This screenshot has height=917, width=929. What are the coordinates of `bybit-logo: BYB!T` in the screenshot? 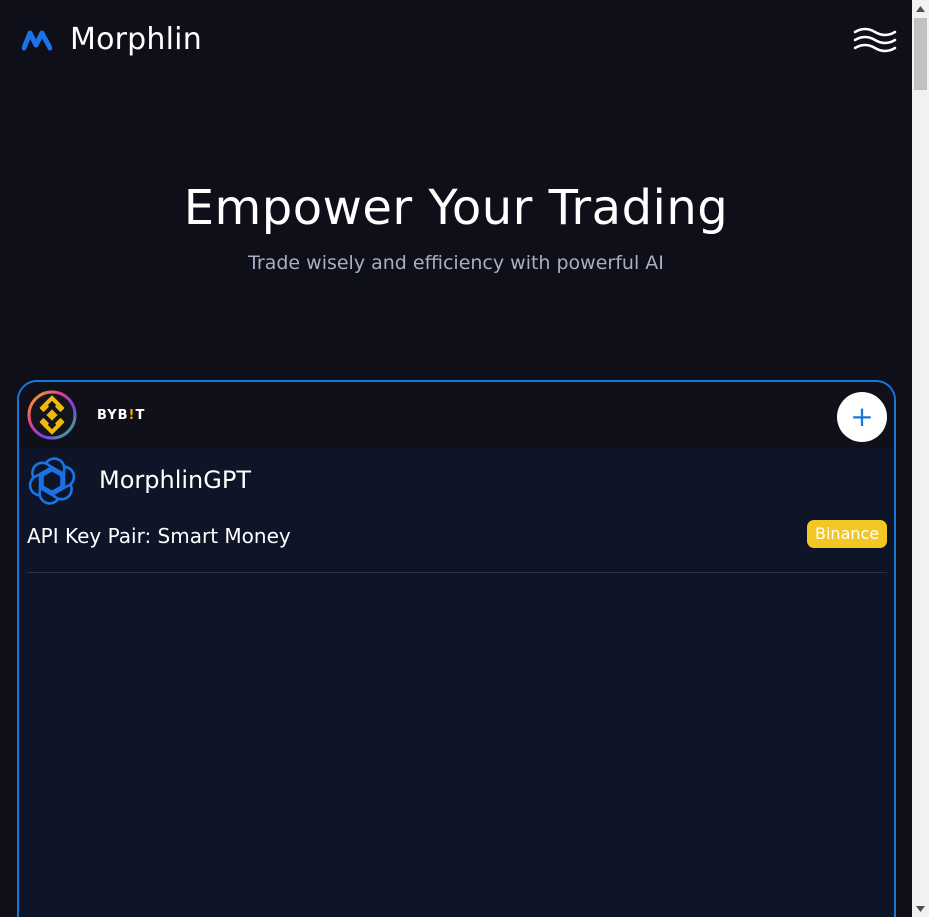 It's located at (121, 415).